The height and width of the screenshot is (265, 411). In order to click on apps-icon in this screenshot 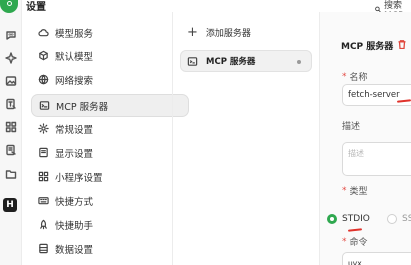, I will do `click(10, 126)`.